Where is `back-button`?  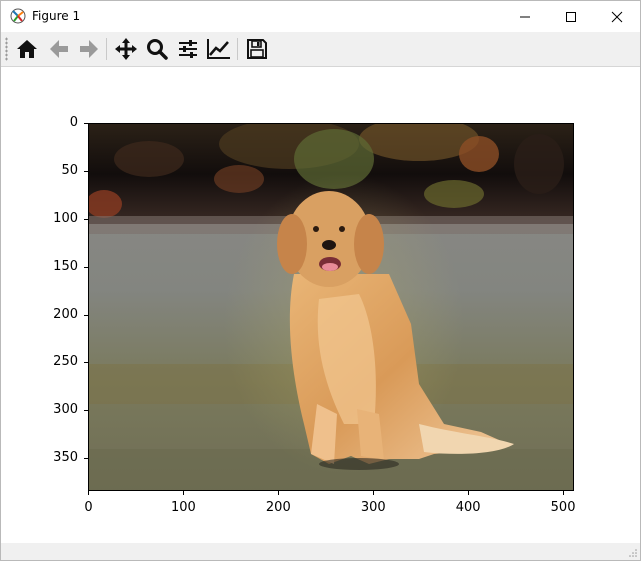
back-button is located at coordinates (59, 49).